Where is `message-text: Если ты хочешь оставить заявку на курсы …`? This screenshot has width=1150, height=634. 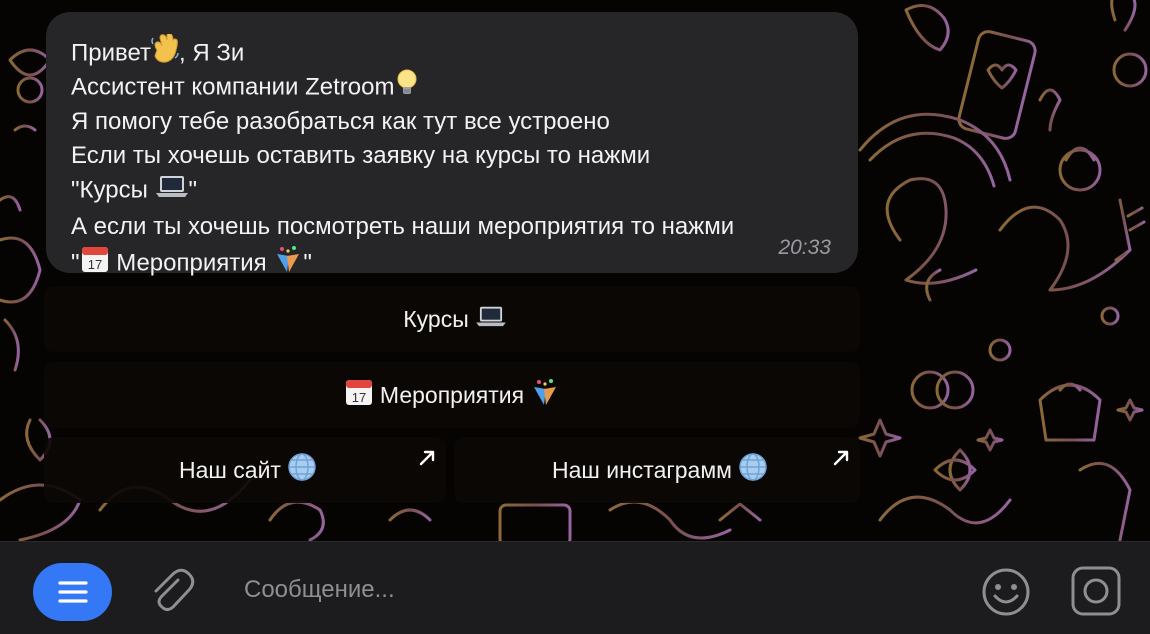 message-text: Если ты хочешь оставить заявку на курсы … is located at coordinates (361, 155).